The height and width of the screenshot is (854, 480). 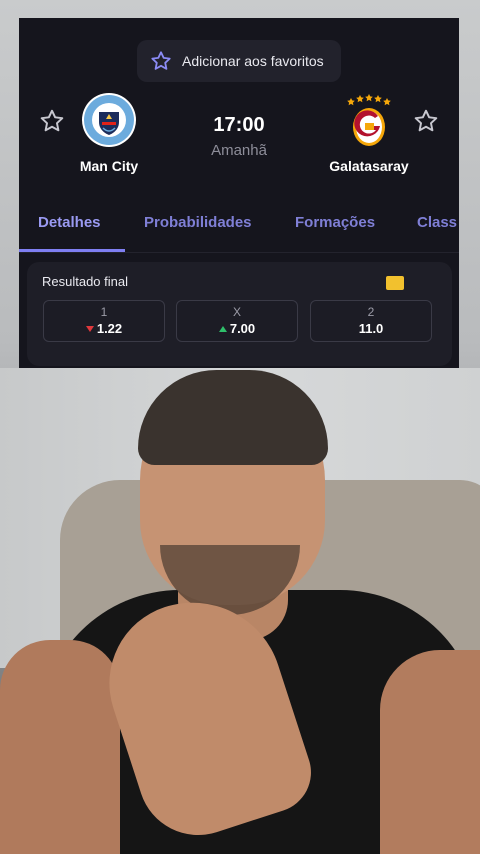 I want to click on trend-up-icon, so click(x=222, y=329).